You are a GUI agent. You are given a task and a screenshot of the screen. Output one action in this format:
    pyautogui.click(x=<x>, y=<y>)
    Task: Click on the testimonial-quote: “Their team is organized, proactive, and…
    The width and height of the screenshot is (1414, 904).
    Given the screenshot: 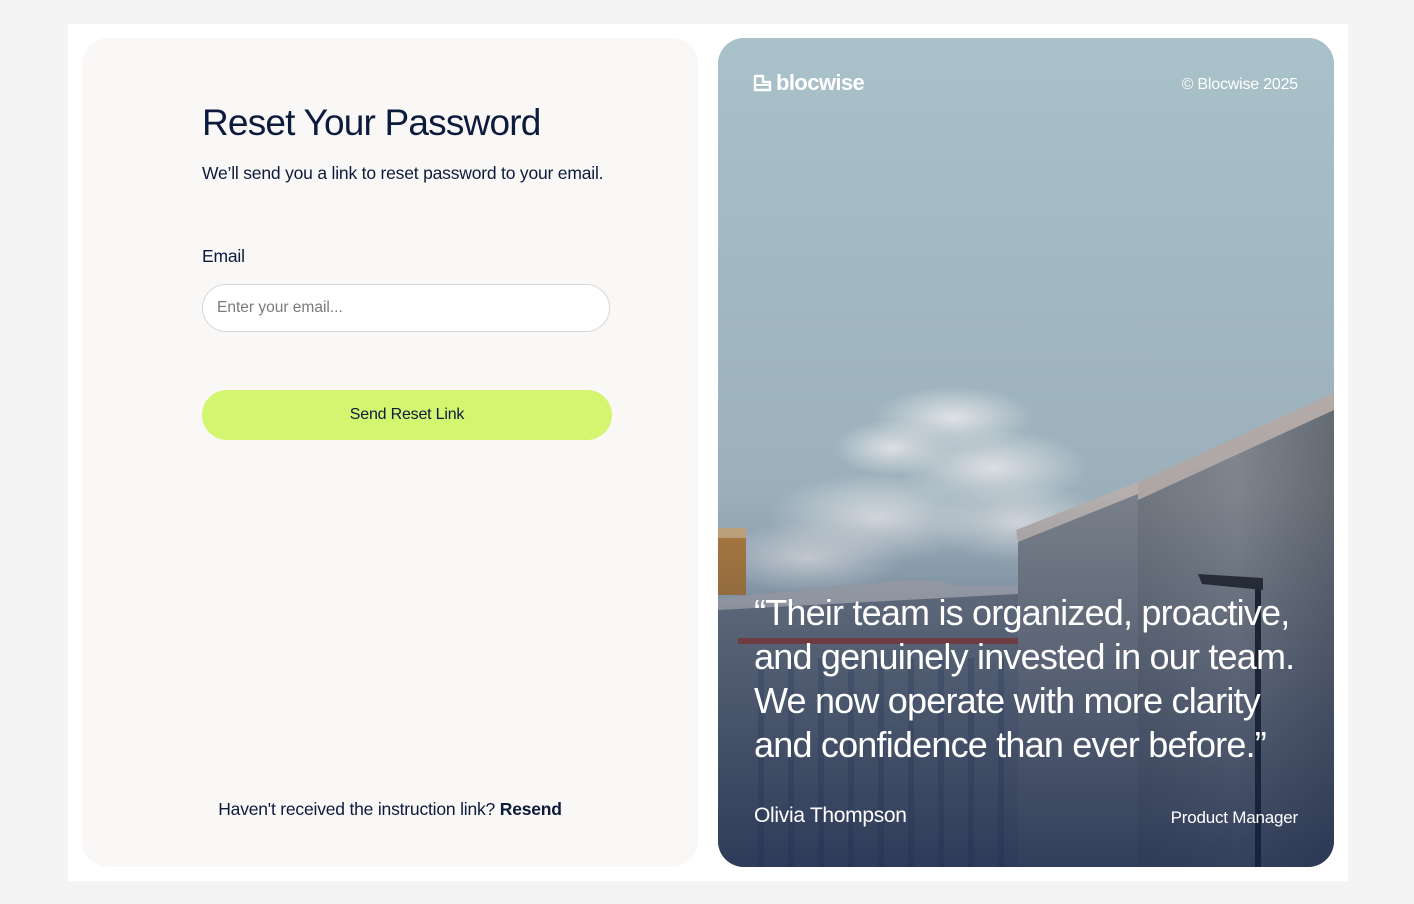 What is the action you would take?
    pyautogui.click(x=1024, y=678)
    